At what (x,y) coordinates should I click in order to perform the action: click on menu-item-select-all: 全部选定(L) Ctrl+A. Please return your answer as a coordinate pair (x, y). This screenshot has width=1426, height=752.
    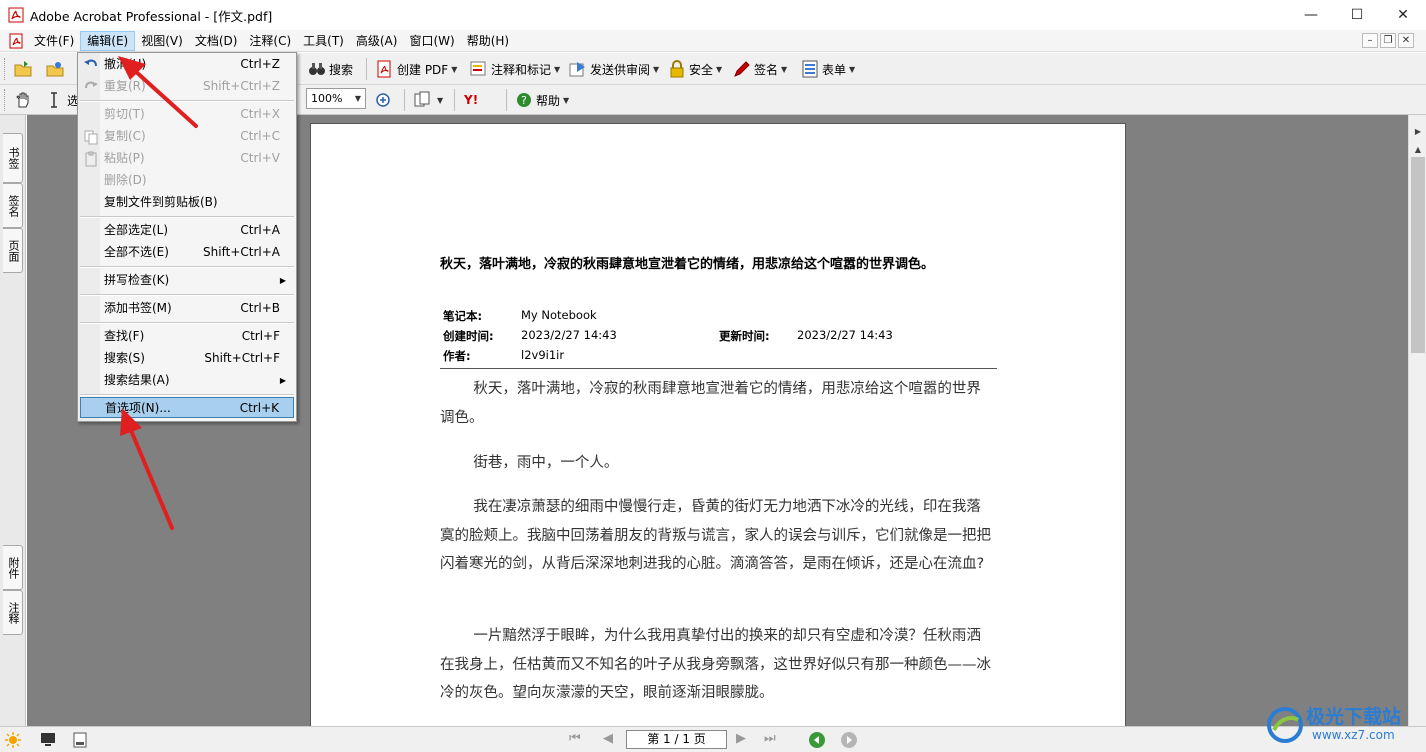
    Looking at the image, I should click on (187, 230).